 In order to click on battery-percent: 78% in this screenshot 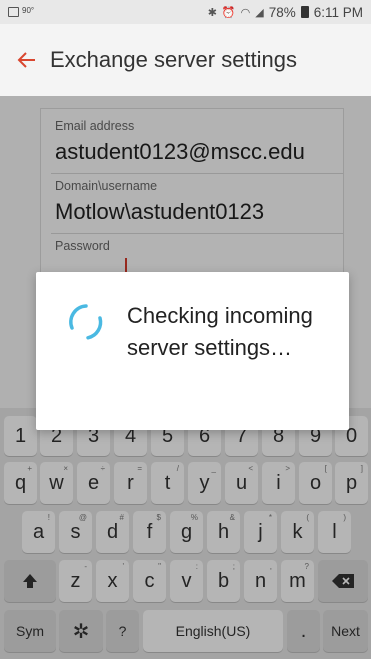, I will do `click(282, 12)`.